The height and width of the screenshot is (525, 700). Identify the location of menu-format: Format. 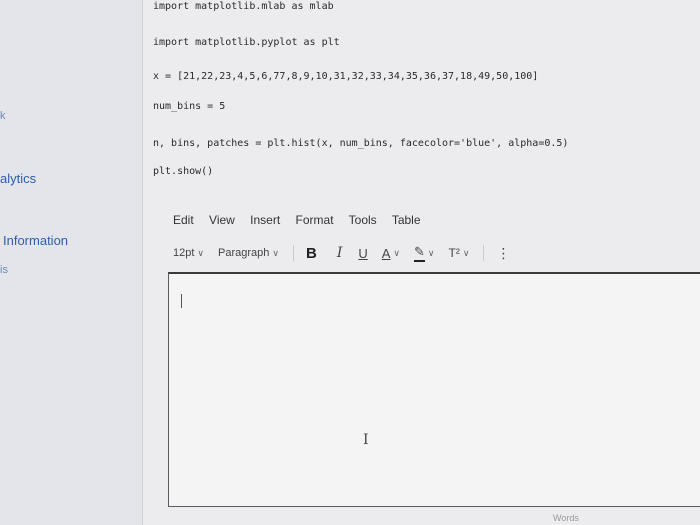
(315, 220).